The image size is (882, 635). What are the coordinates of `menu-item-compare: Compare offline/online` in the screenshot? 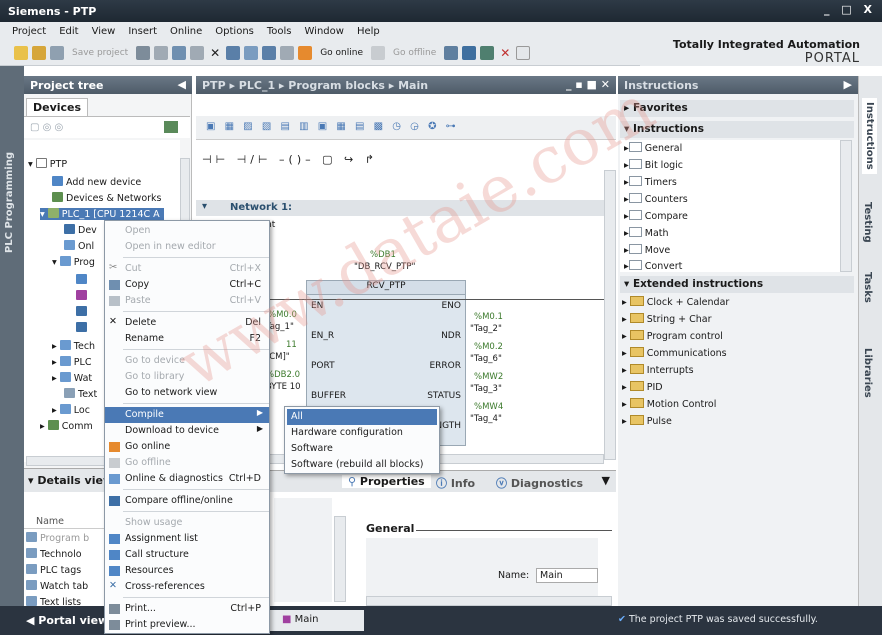 It's located at (187, 501).